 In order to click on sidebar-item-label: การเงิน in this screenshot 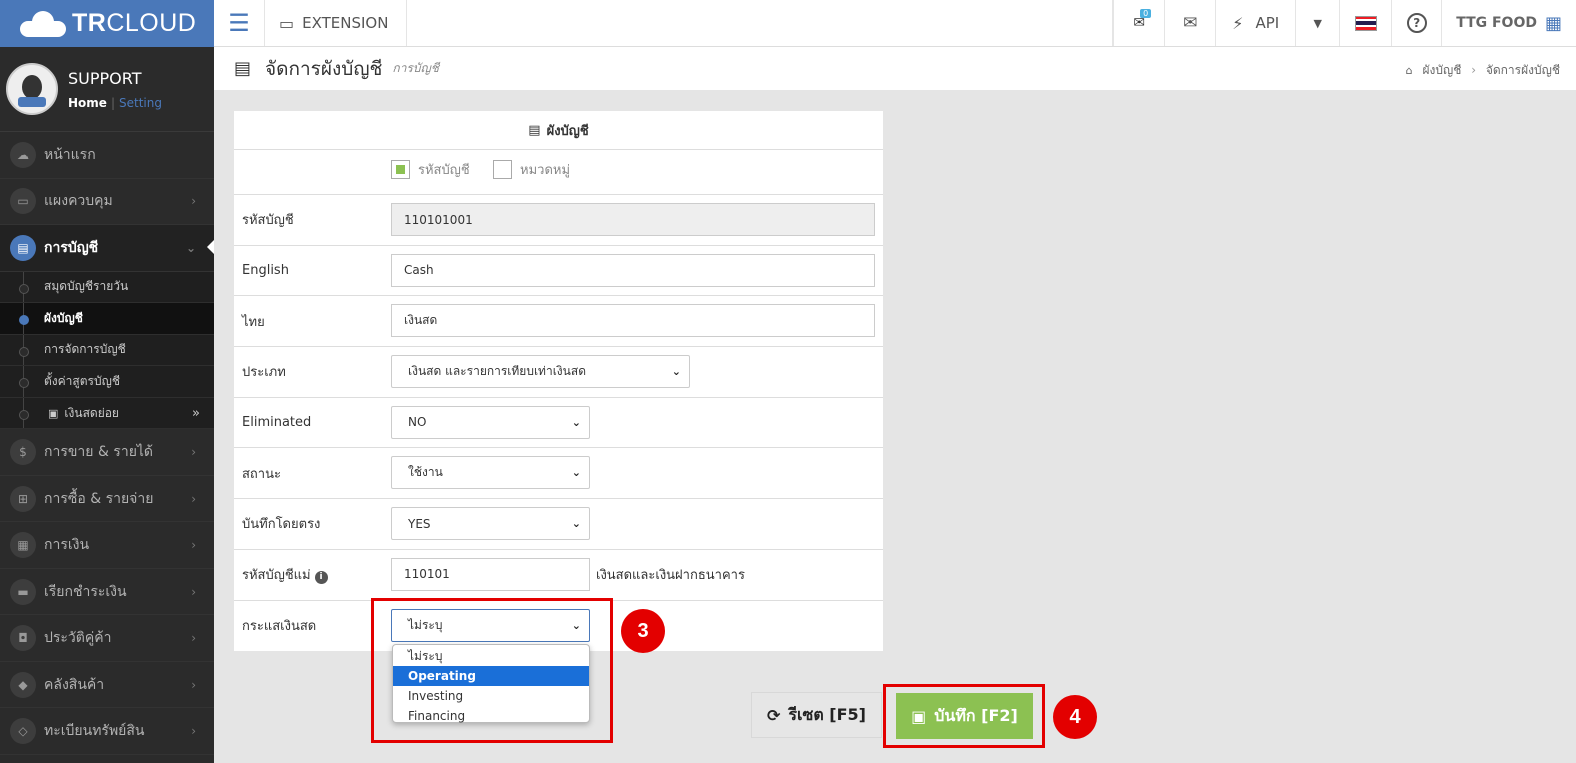, I will do `click(67, 545)`.